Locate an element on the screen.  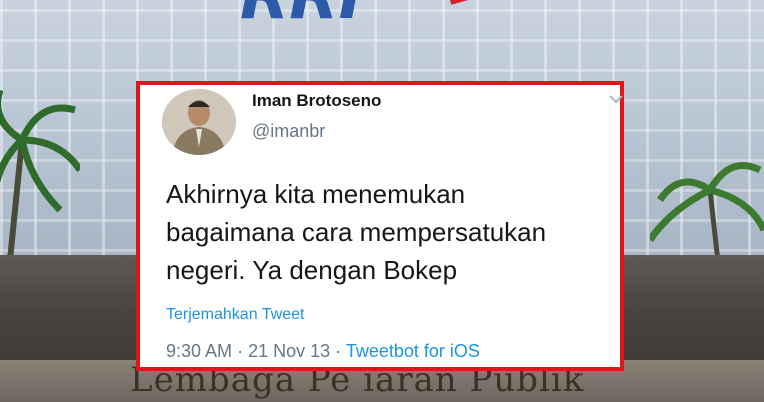
chevron-down-icon is located at coordinates (616, 99).